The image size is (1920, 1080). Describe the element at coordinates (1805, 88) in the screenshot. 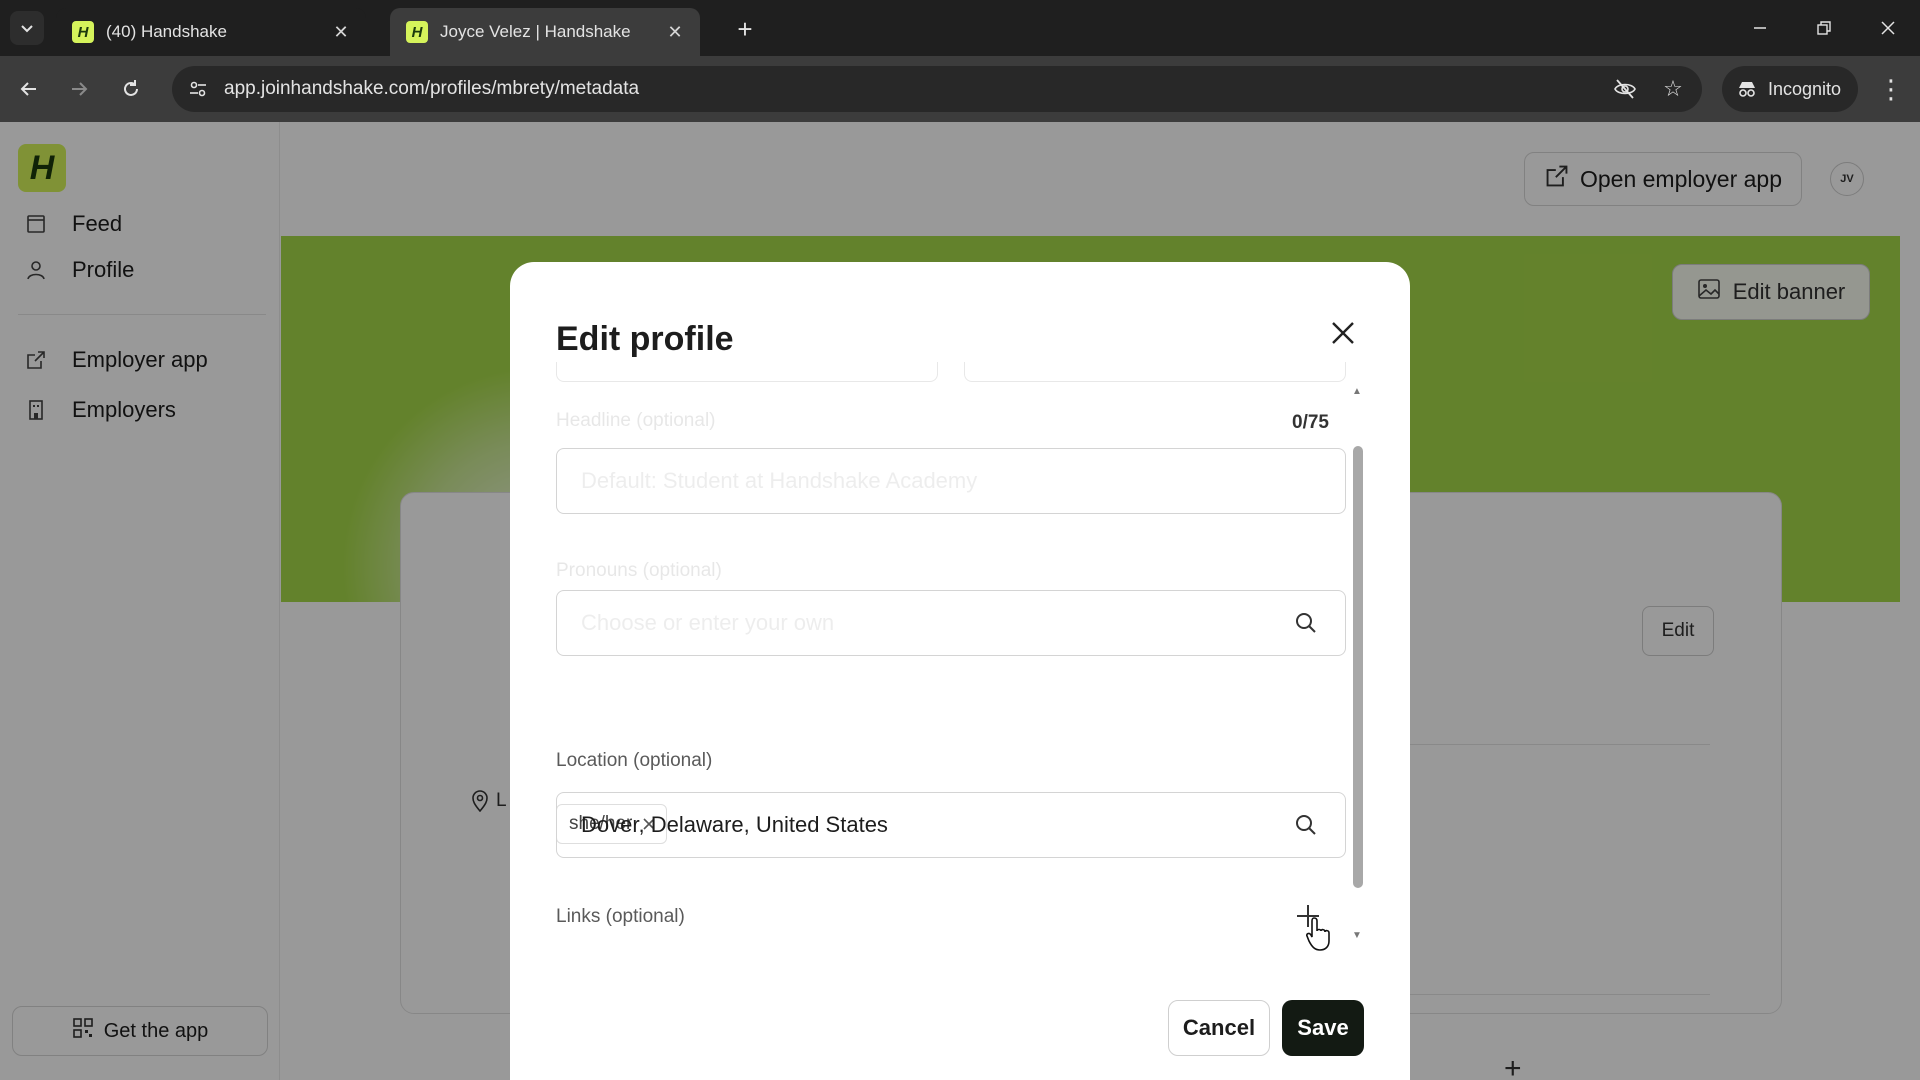

I see `incognito-label: Incognito` at that location.